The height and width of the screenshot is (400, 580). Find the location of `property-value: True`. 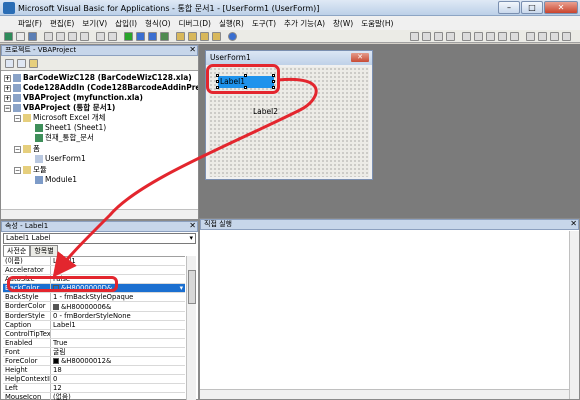

property-value: True is located at coordinates (118, 343).